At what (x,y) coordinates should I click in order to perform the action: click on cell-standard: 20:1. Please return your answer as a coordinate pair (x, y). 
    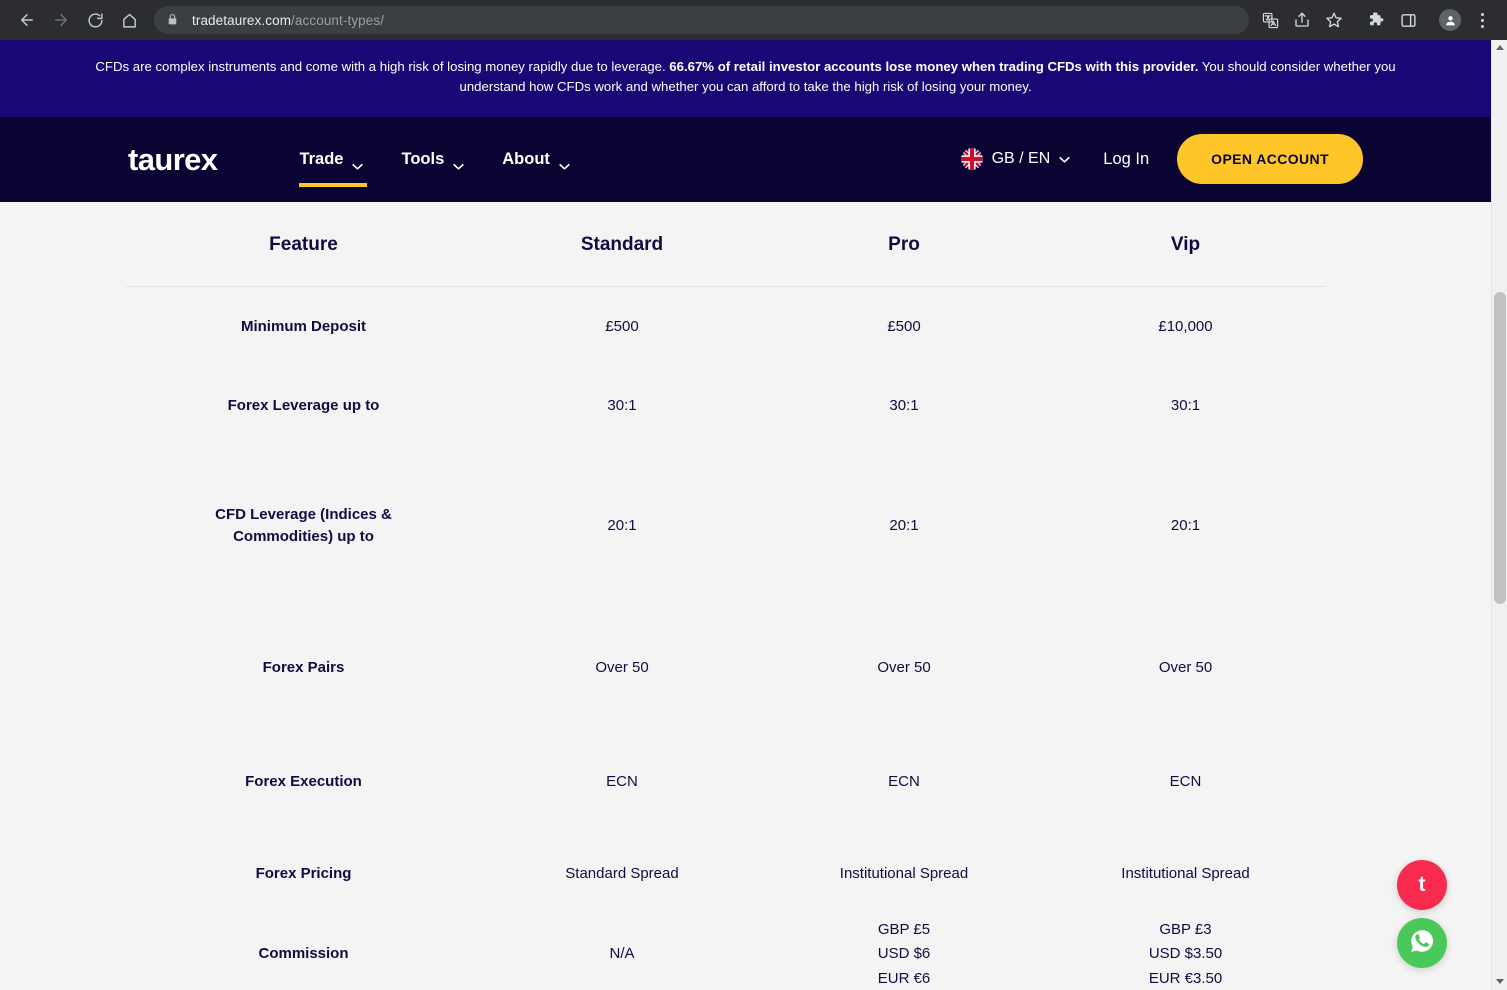
    Looking at the image, I should click on (622, 526).